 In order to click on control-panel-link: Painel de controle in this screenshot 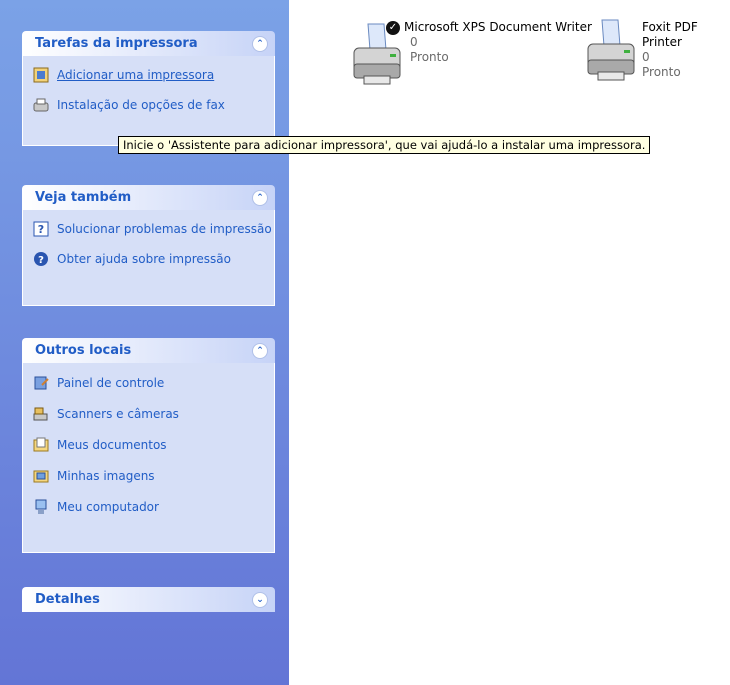, I will do `click(153, 383)`.